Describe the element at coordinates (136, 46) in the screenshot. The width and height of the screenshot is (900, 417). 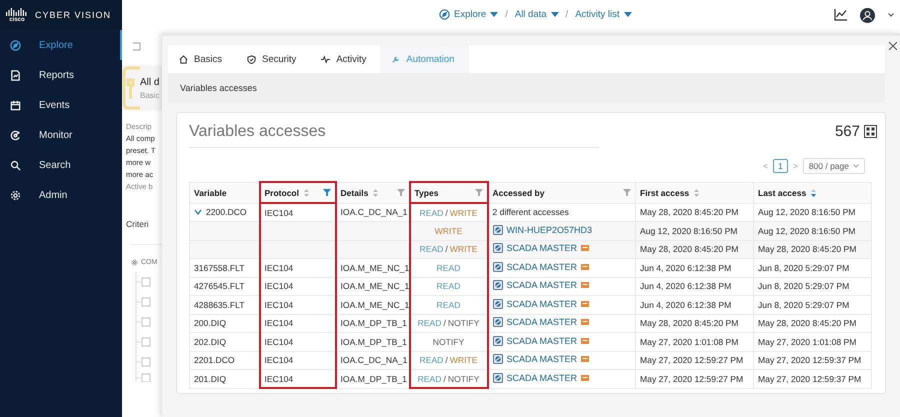
I see `collapse-icon` at that location.